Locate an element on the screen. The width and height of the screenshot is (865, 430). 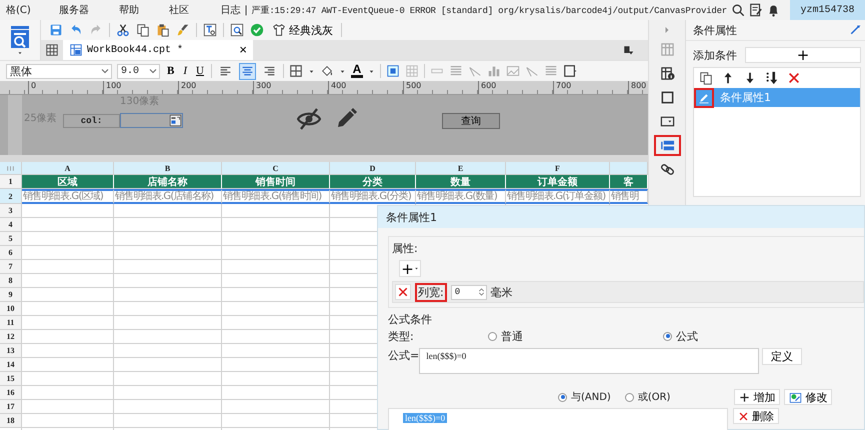
row-number: 15 is located at coordinates (11, 379).